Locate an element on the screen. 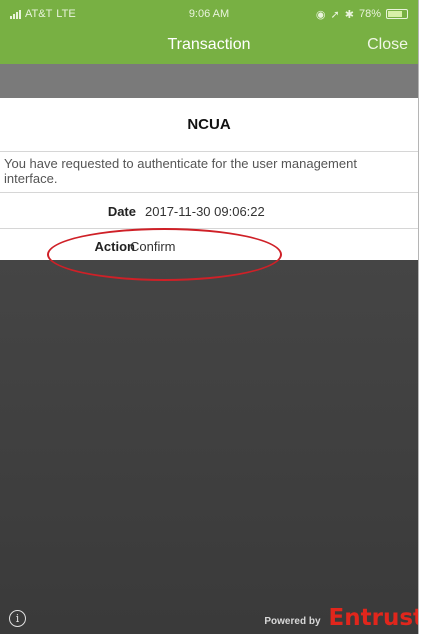 This screenshot has height=634, width=422. close-button: Close is located at coordinates (387, 45).